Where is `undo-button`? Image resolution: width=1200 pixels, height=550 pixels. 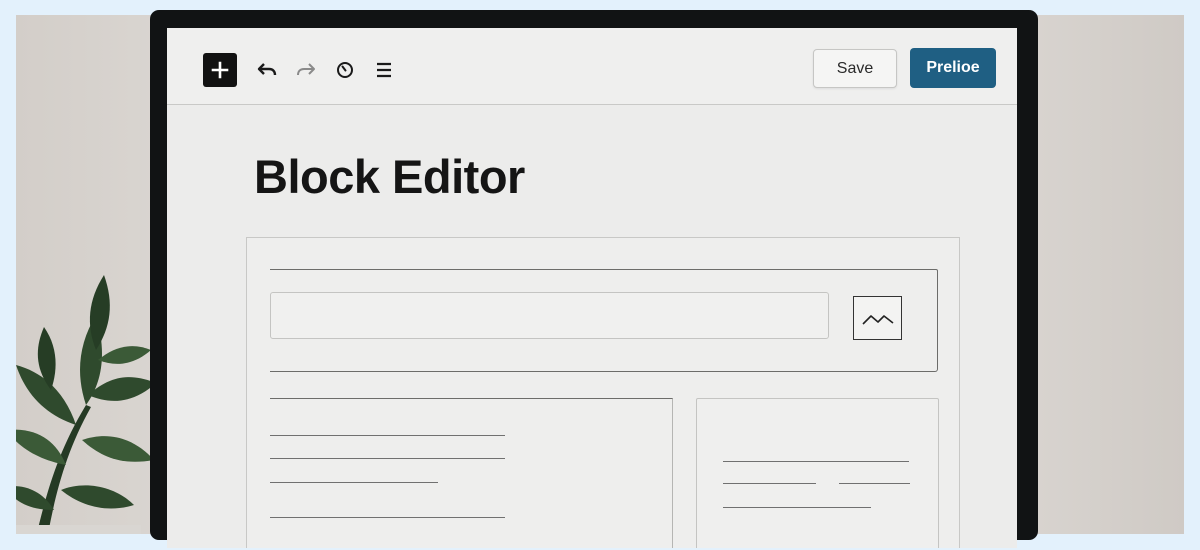 undo-button is located at coordinates (267, 70).